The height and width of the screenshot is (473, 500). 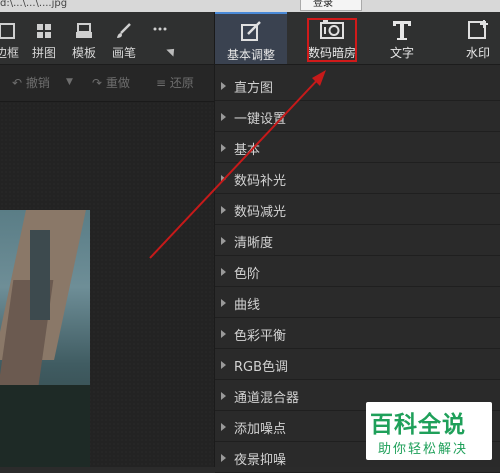 I want to click on panel-item-reduce-light: 数码减光, so click(x=357, y=210).